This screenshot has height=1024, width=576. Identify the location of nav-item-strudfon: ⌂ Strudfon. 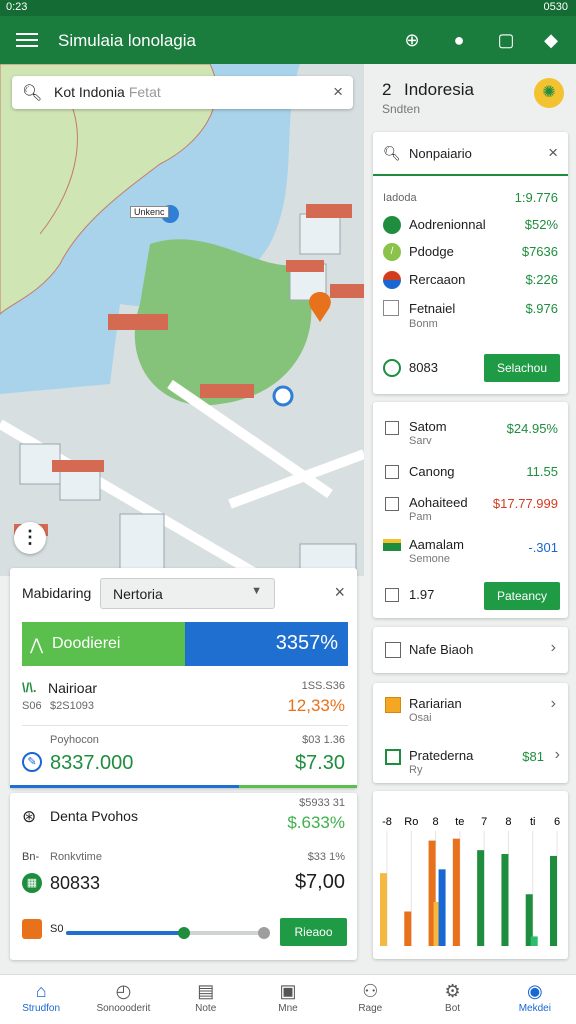
(41, 996).